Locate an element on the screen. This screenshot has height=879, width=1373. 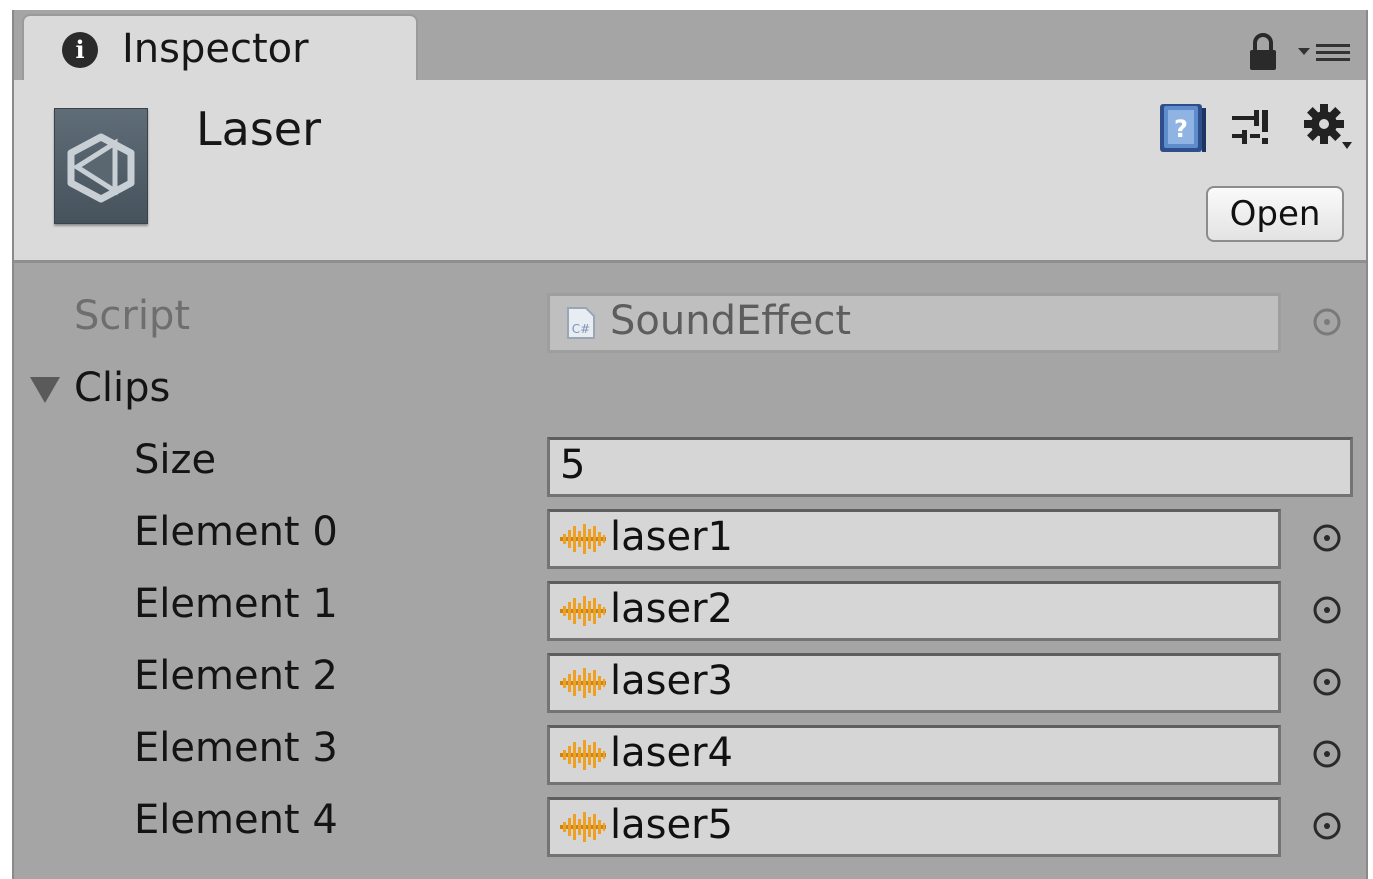
element-label: Element 0 is located at coordinates (236, 532).